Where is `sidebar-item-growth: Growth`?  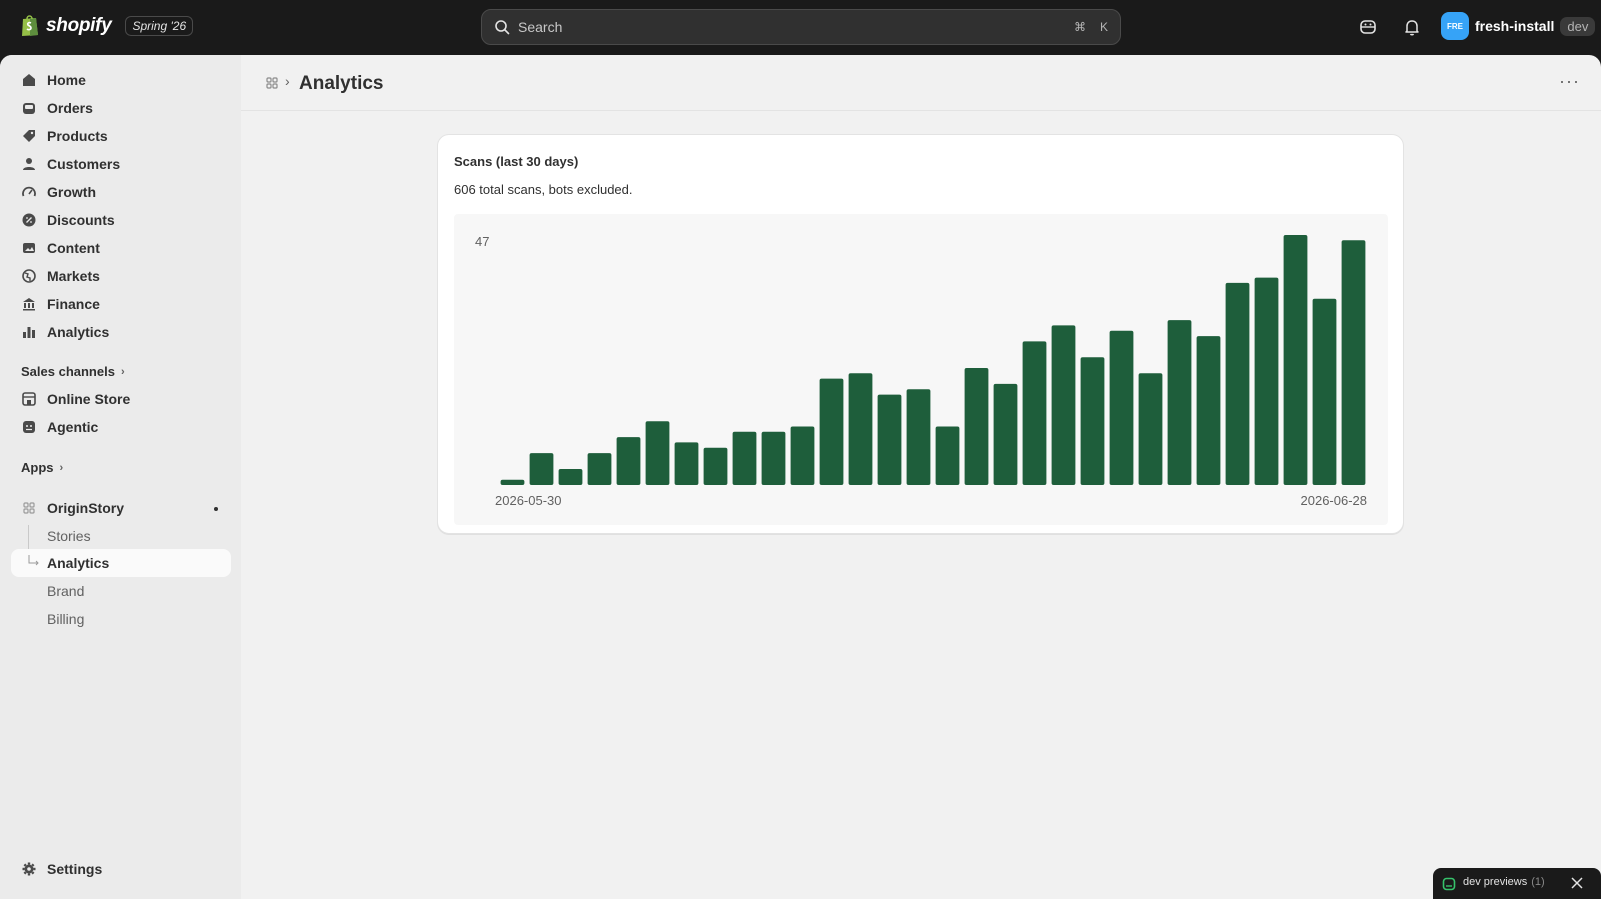
sidebar-item-growth: Growth is located at coordinates (121, 192).